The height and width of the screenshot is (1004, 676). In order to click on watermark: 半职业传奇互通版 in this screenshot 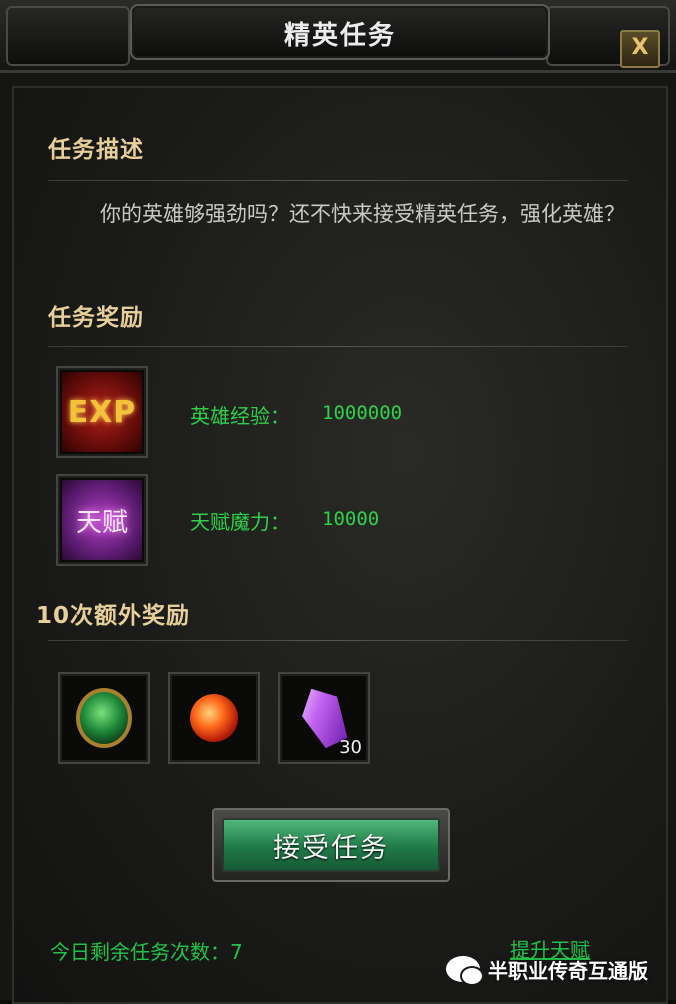, I will do `click(559, 969)`.